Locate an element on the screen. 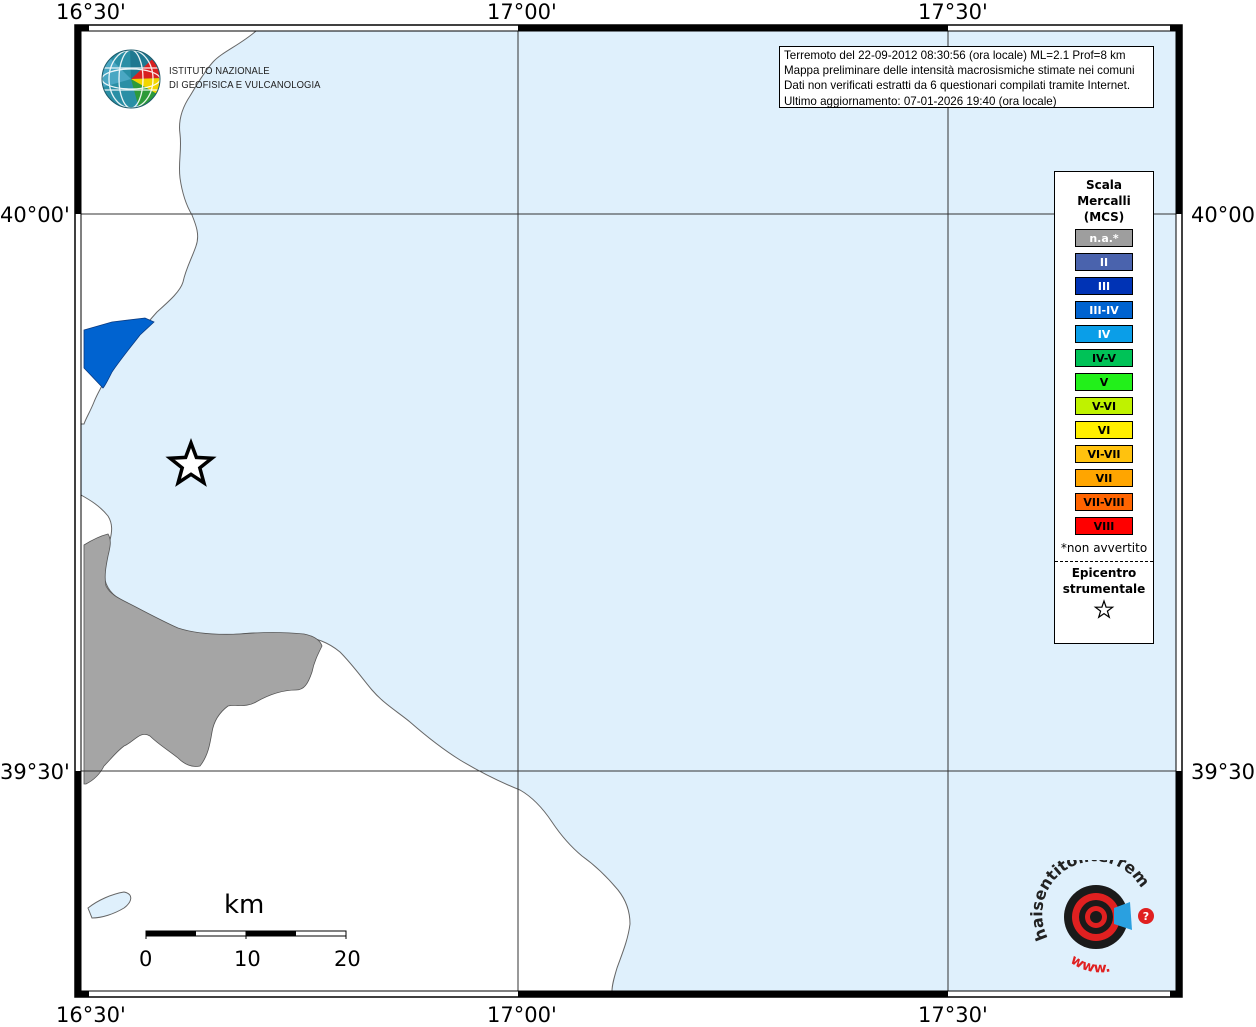  coord-bottom-1: 16°30' is located at coordinates (91, 1015).